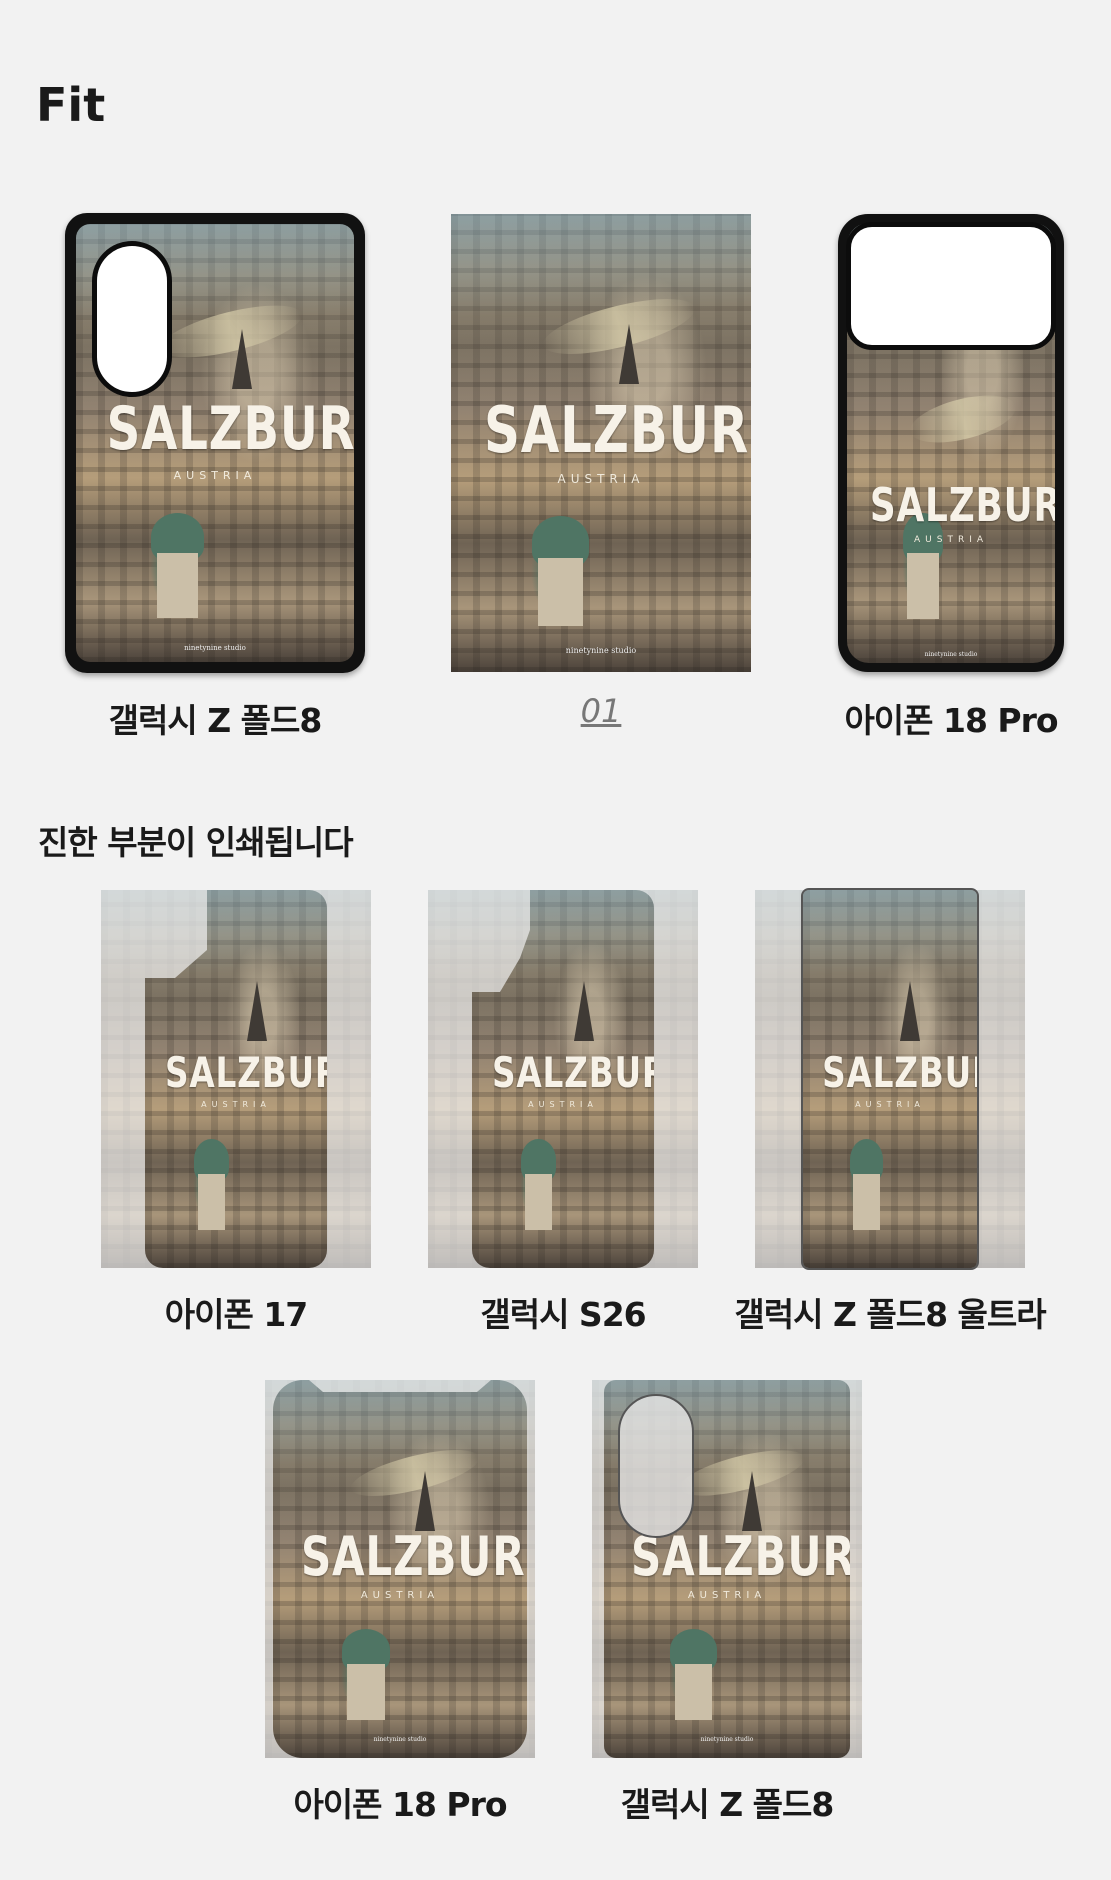 This screenshot has height=1880, width=1111. I want to click on case-preview-galaxy-z-fold8: SALZBURG AUSTRIA ninetynine studio, so click(215, 443).